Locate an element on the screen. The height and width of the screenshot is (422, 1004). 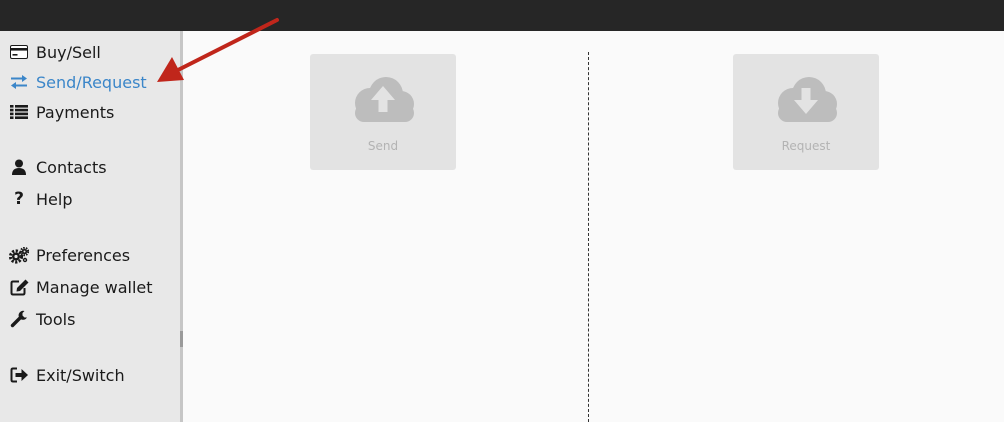
user-icon is located at coordinates (19, 167).